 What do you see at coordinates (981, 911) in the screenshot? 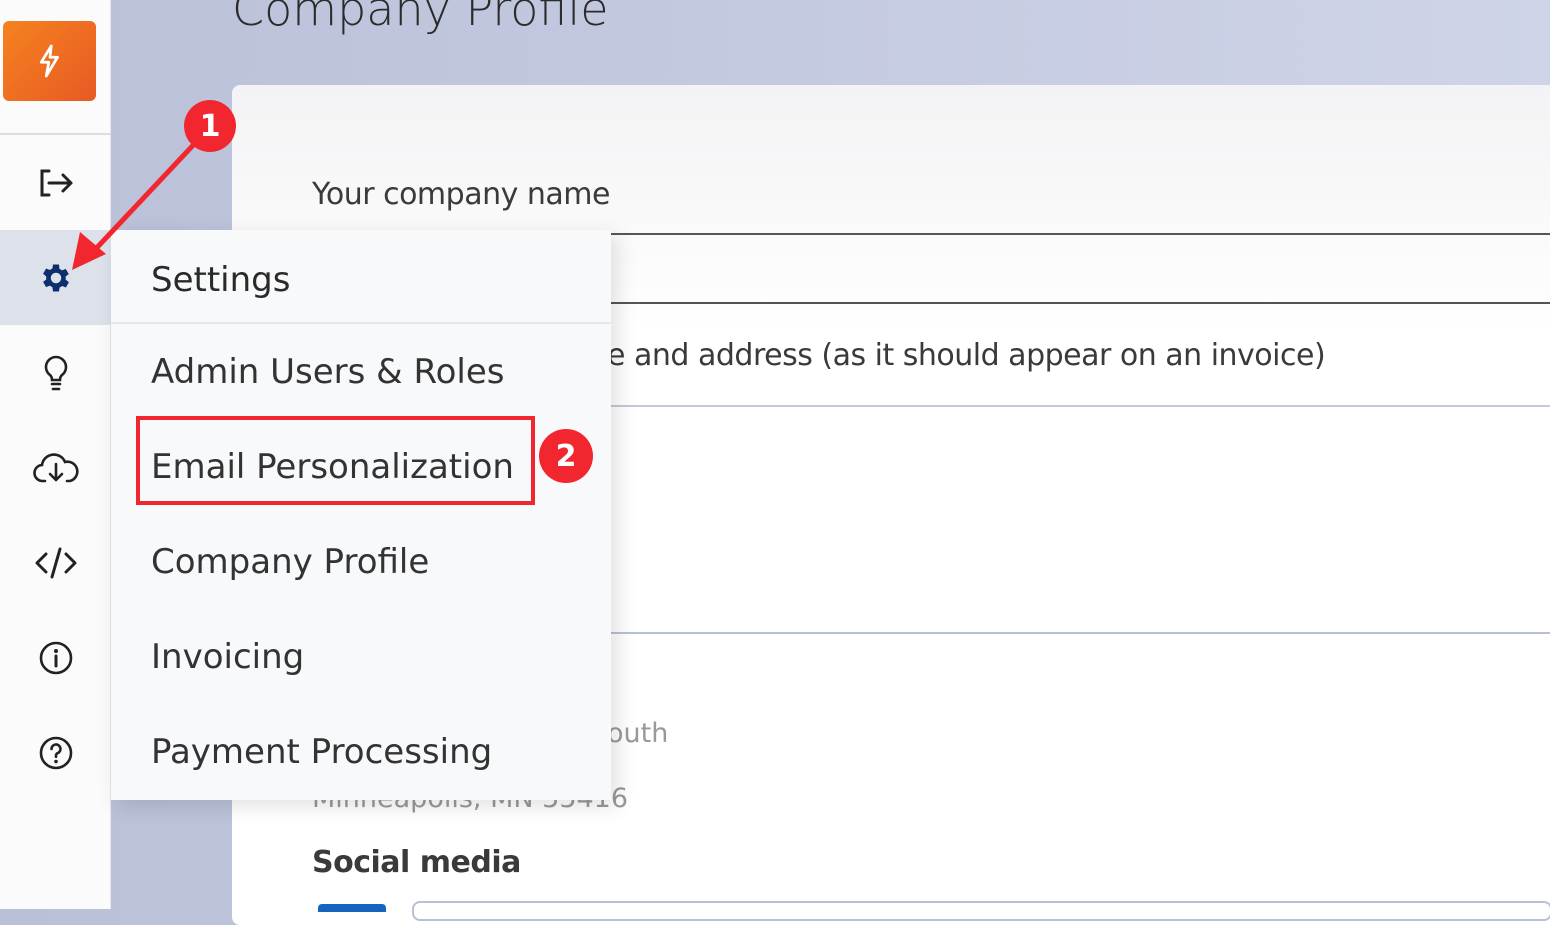
I see `social-media-input` at bounding box center [981, 911].